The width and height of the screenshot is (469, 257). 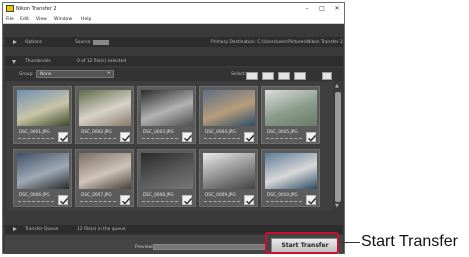 I want to click on preview-label: Preview:, so click(x=144, y=247).